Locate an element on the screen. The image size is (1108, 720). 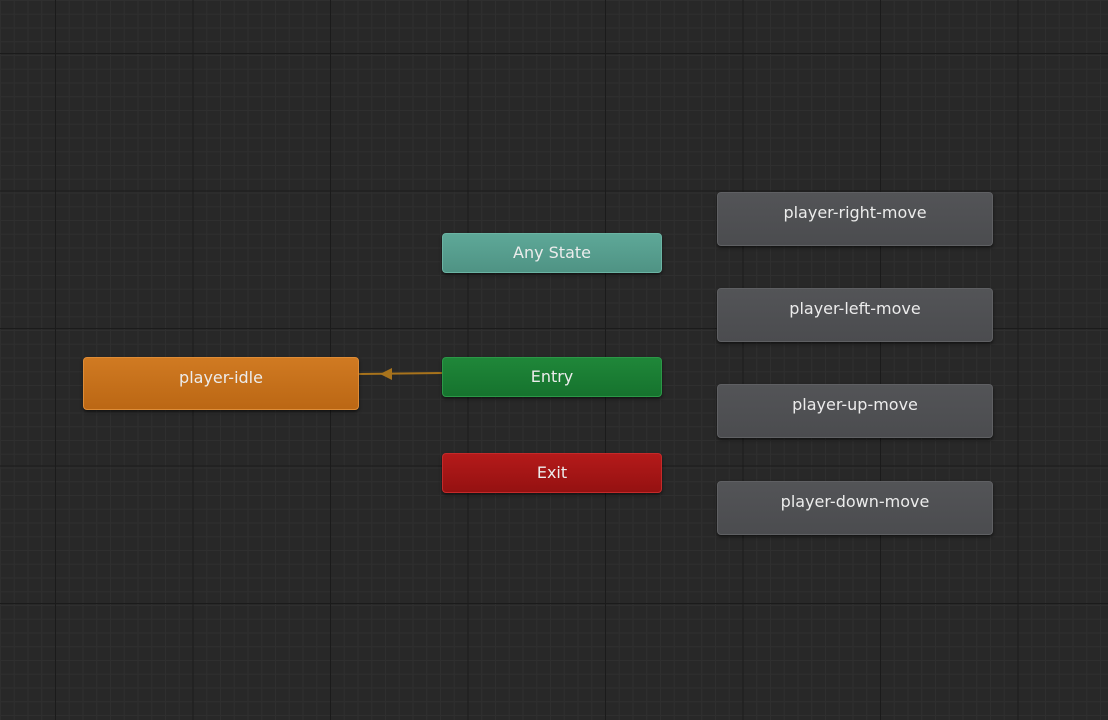
state-node-player-right-move: player-right-move is located at coordinates (855, 219).